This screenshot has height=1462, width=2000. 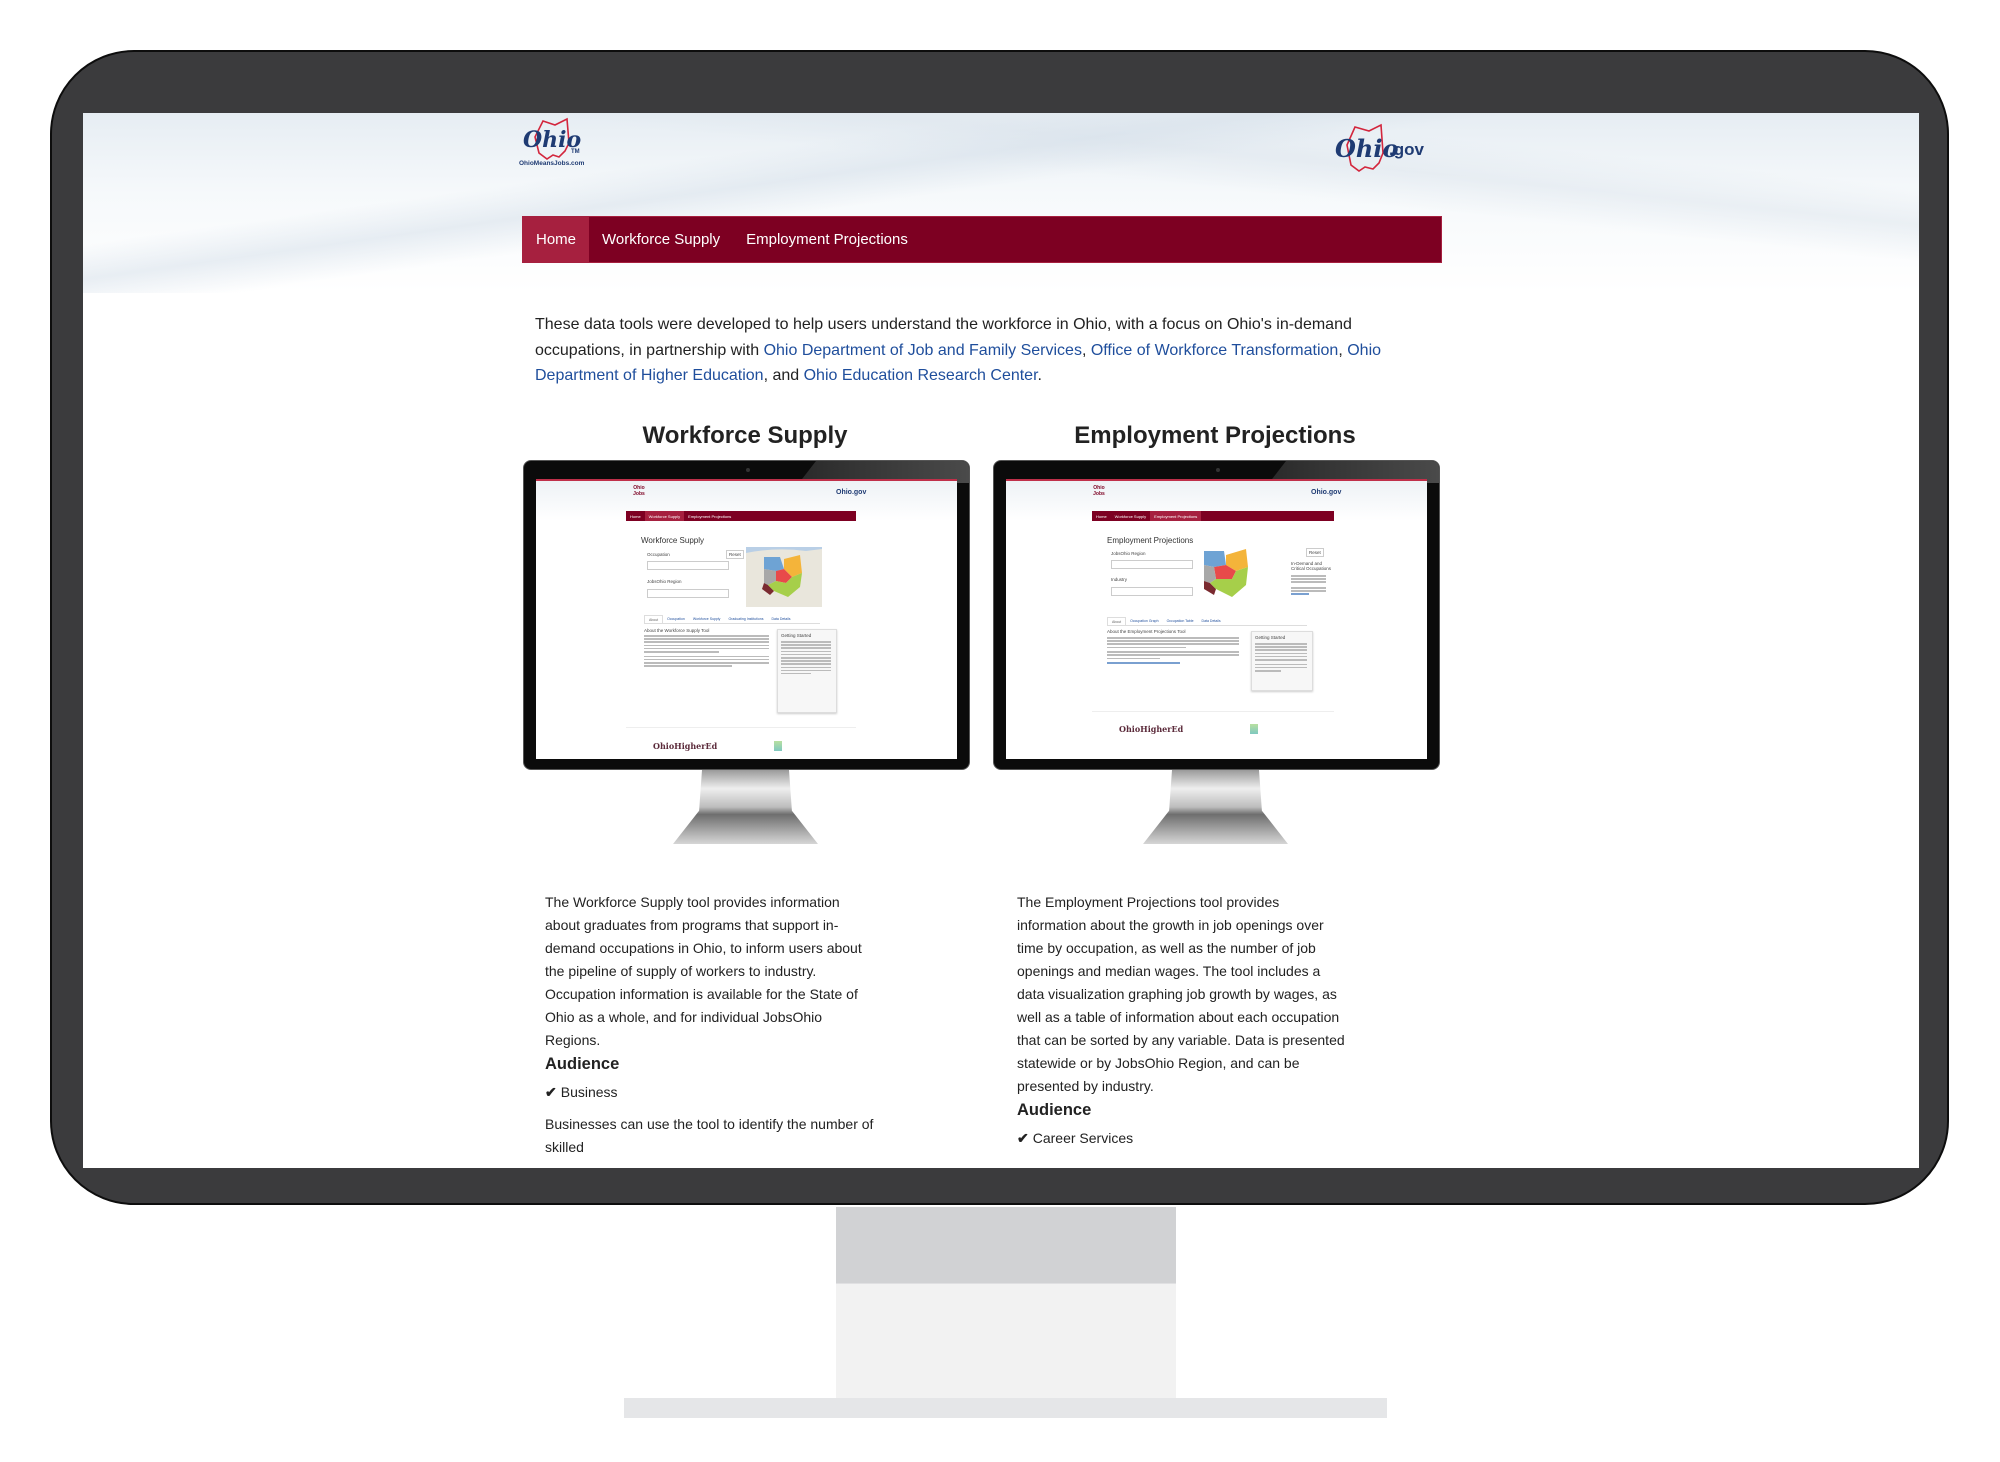 I want to click on svg-text: .gov, so click(x=1406, y=149).